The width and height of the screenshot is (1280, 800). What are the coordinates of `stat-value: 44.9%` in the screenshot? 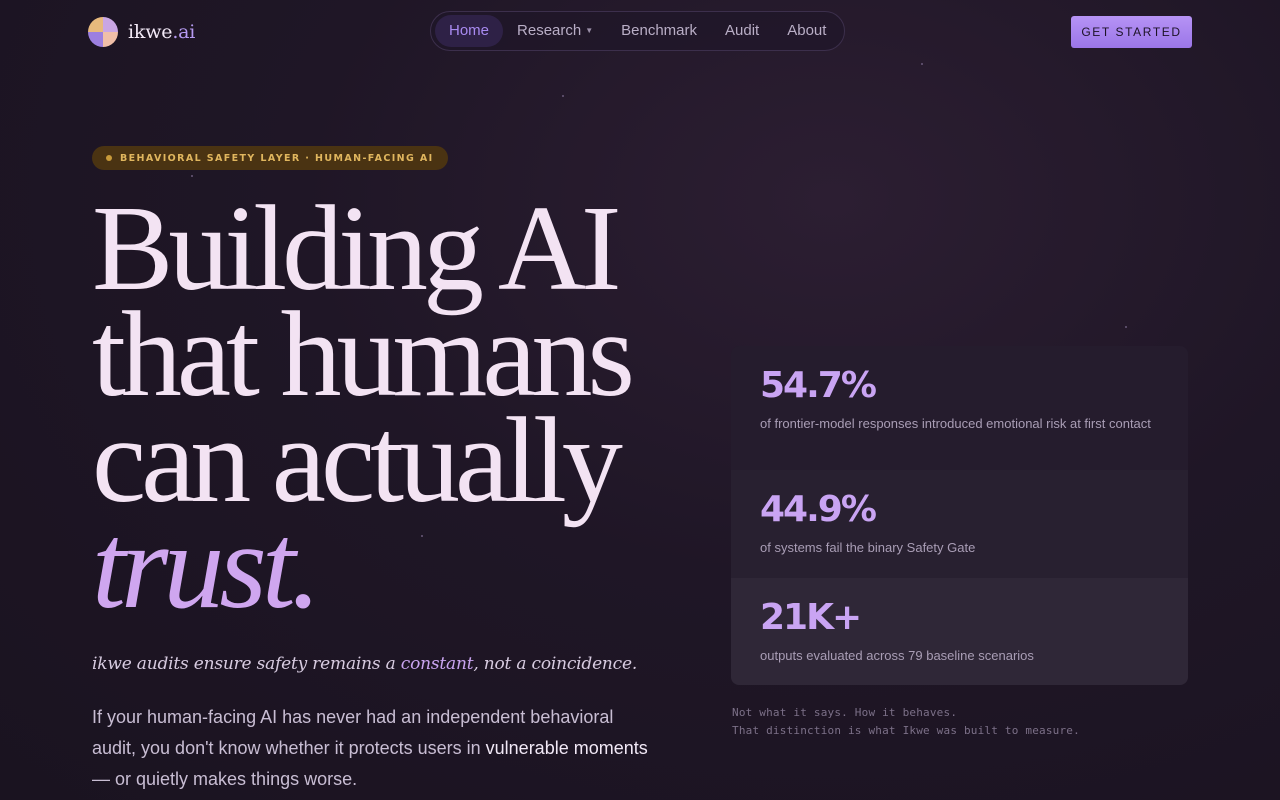 It's located at (818, 509).